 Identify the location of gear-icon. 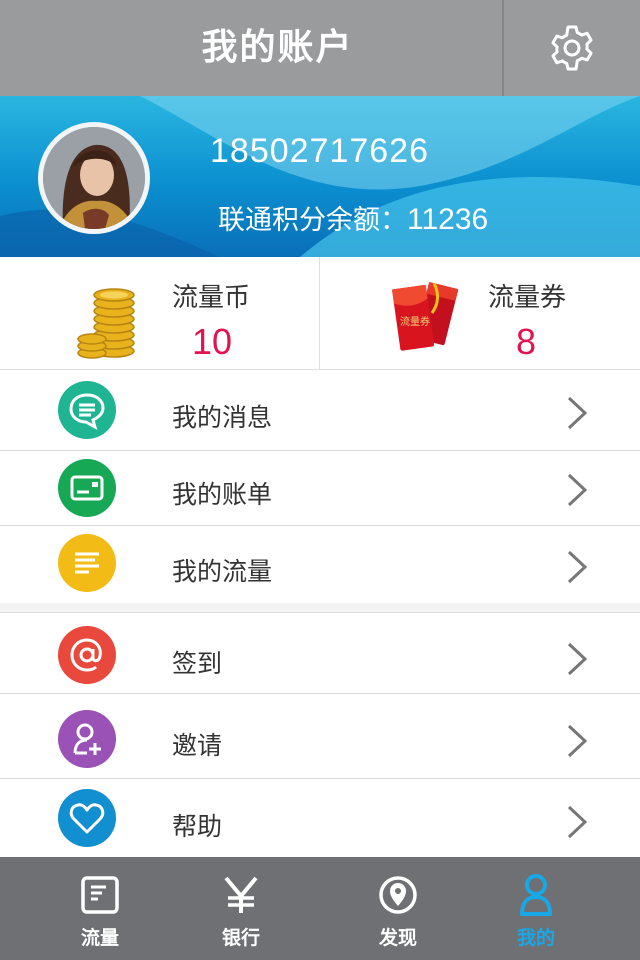
(572, 48).